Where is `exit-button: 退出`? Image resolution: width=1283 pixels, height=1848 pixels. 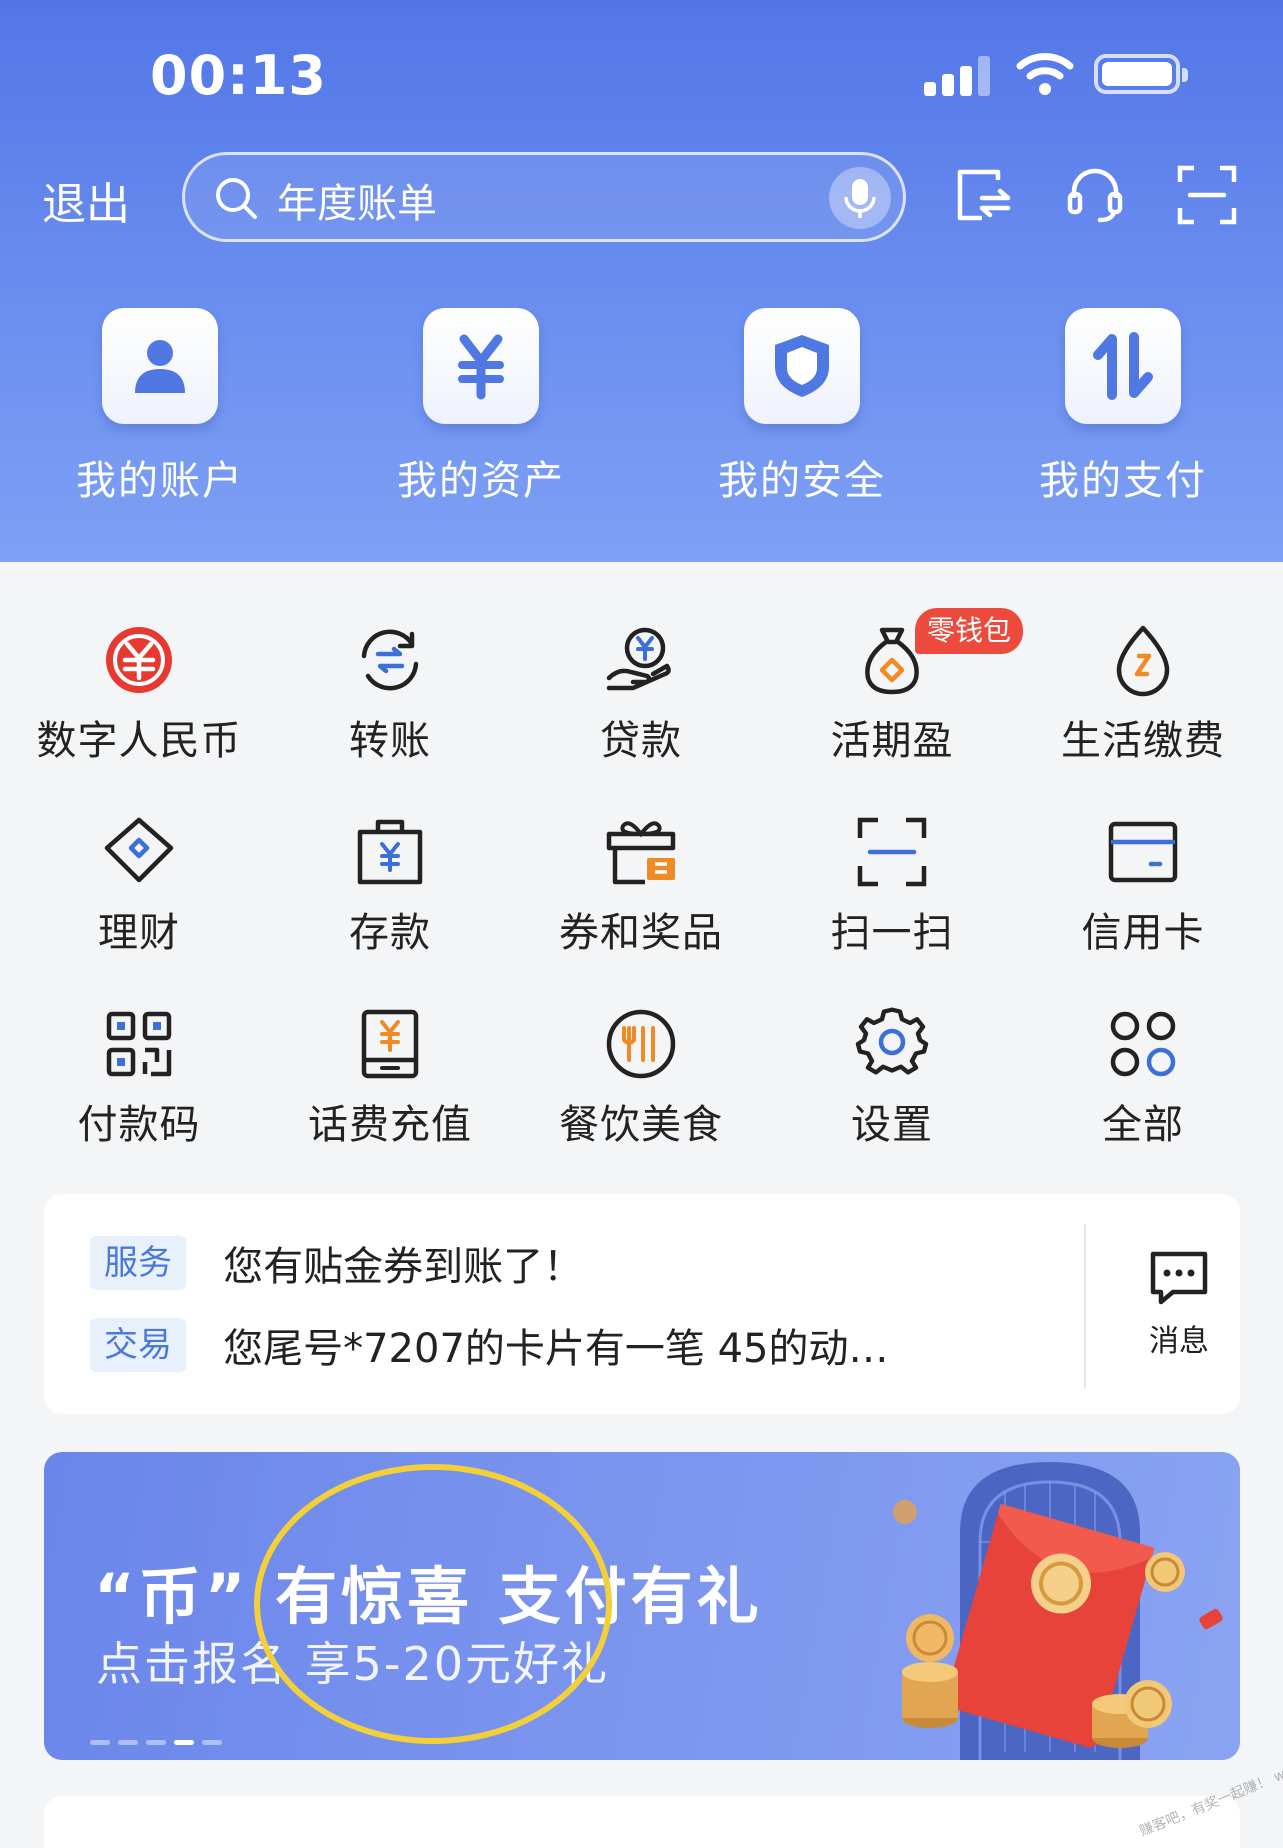
exit-button: 退出 is located at coordinates (86, 200).